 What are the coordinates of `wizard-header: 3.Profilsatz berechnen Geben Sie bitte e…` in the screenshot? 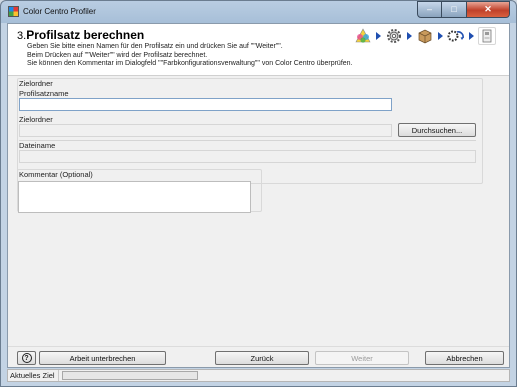 It's located at (258, 50).